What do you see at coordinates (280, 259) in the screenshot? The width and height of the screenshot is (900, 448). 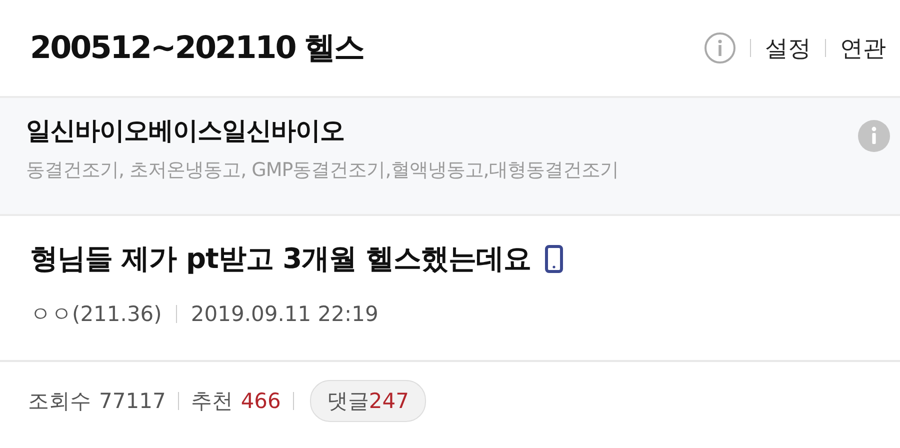 I see `post-title: 형님들 제가 pt받고 3개월 헬스했는데요` at bounding box center [280, 259].